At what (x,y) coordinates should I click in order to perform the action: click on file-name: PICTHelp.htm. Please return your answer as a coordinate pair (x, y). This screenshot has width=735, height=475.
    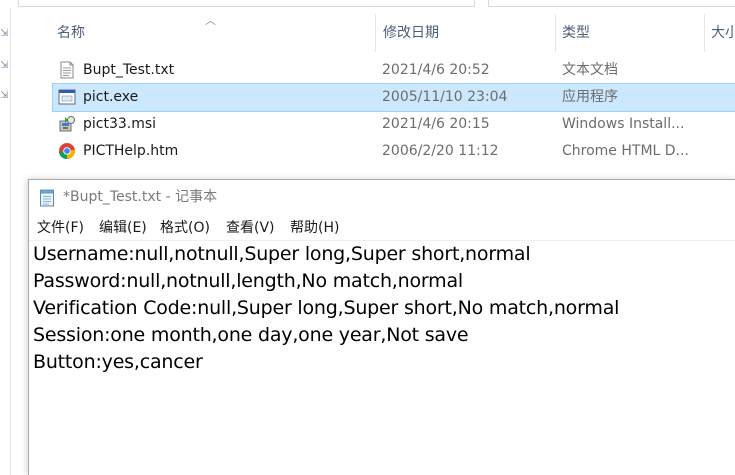
    Looking at the image, I should click on (131, 151).